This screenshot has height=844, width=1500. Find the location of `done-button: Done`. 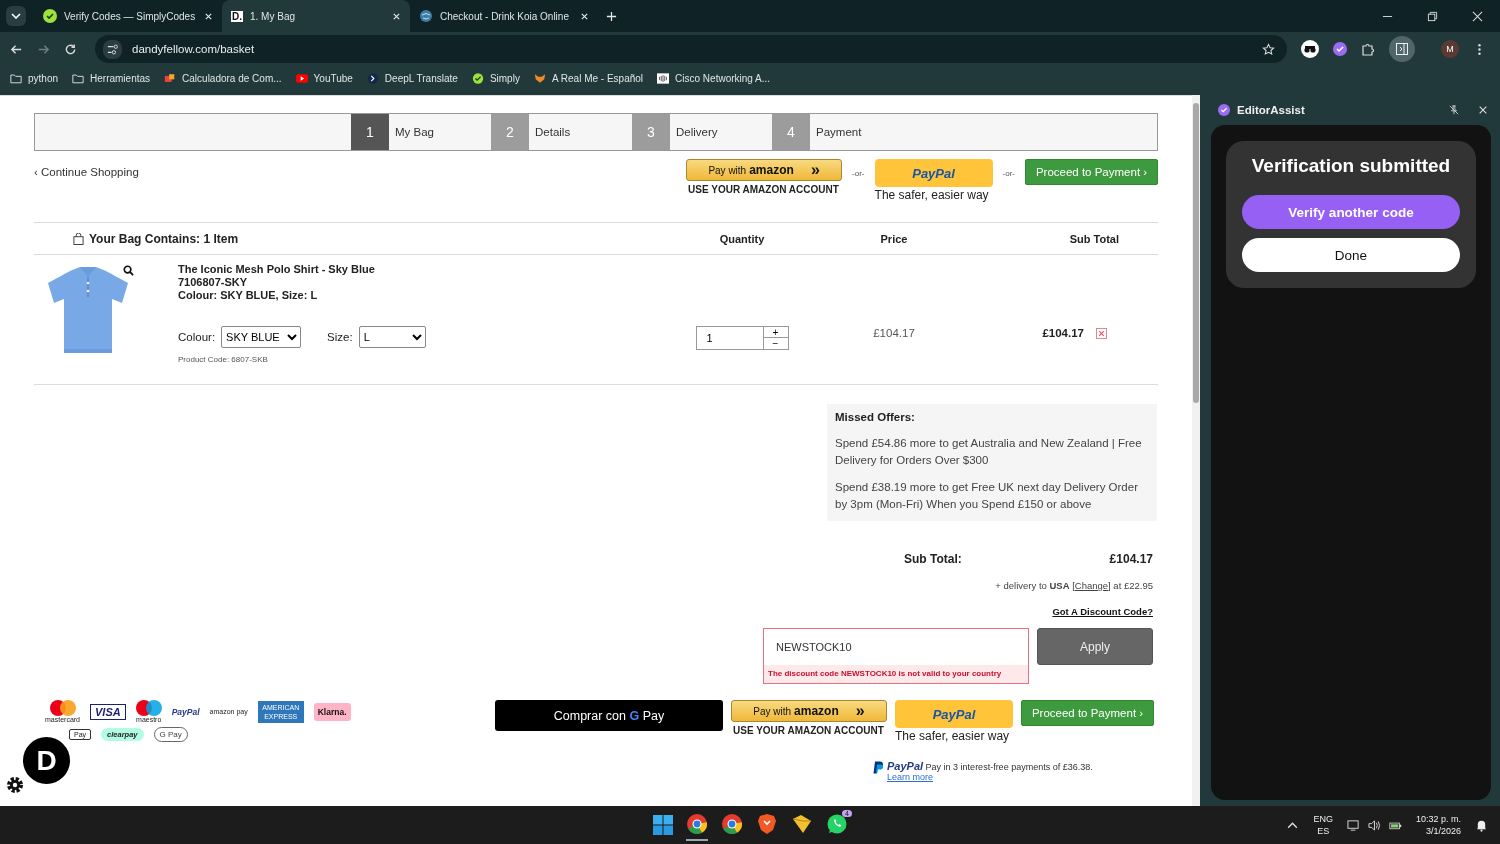

done-button: Done is located at coordinates (1351, 255).